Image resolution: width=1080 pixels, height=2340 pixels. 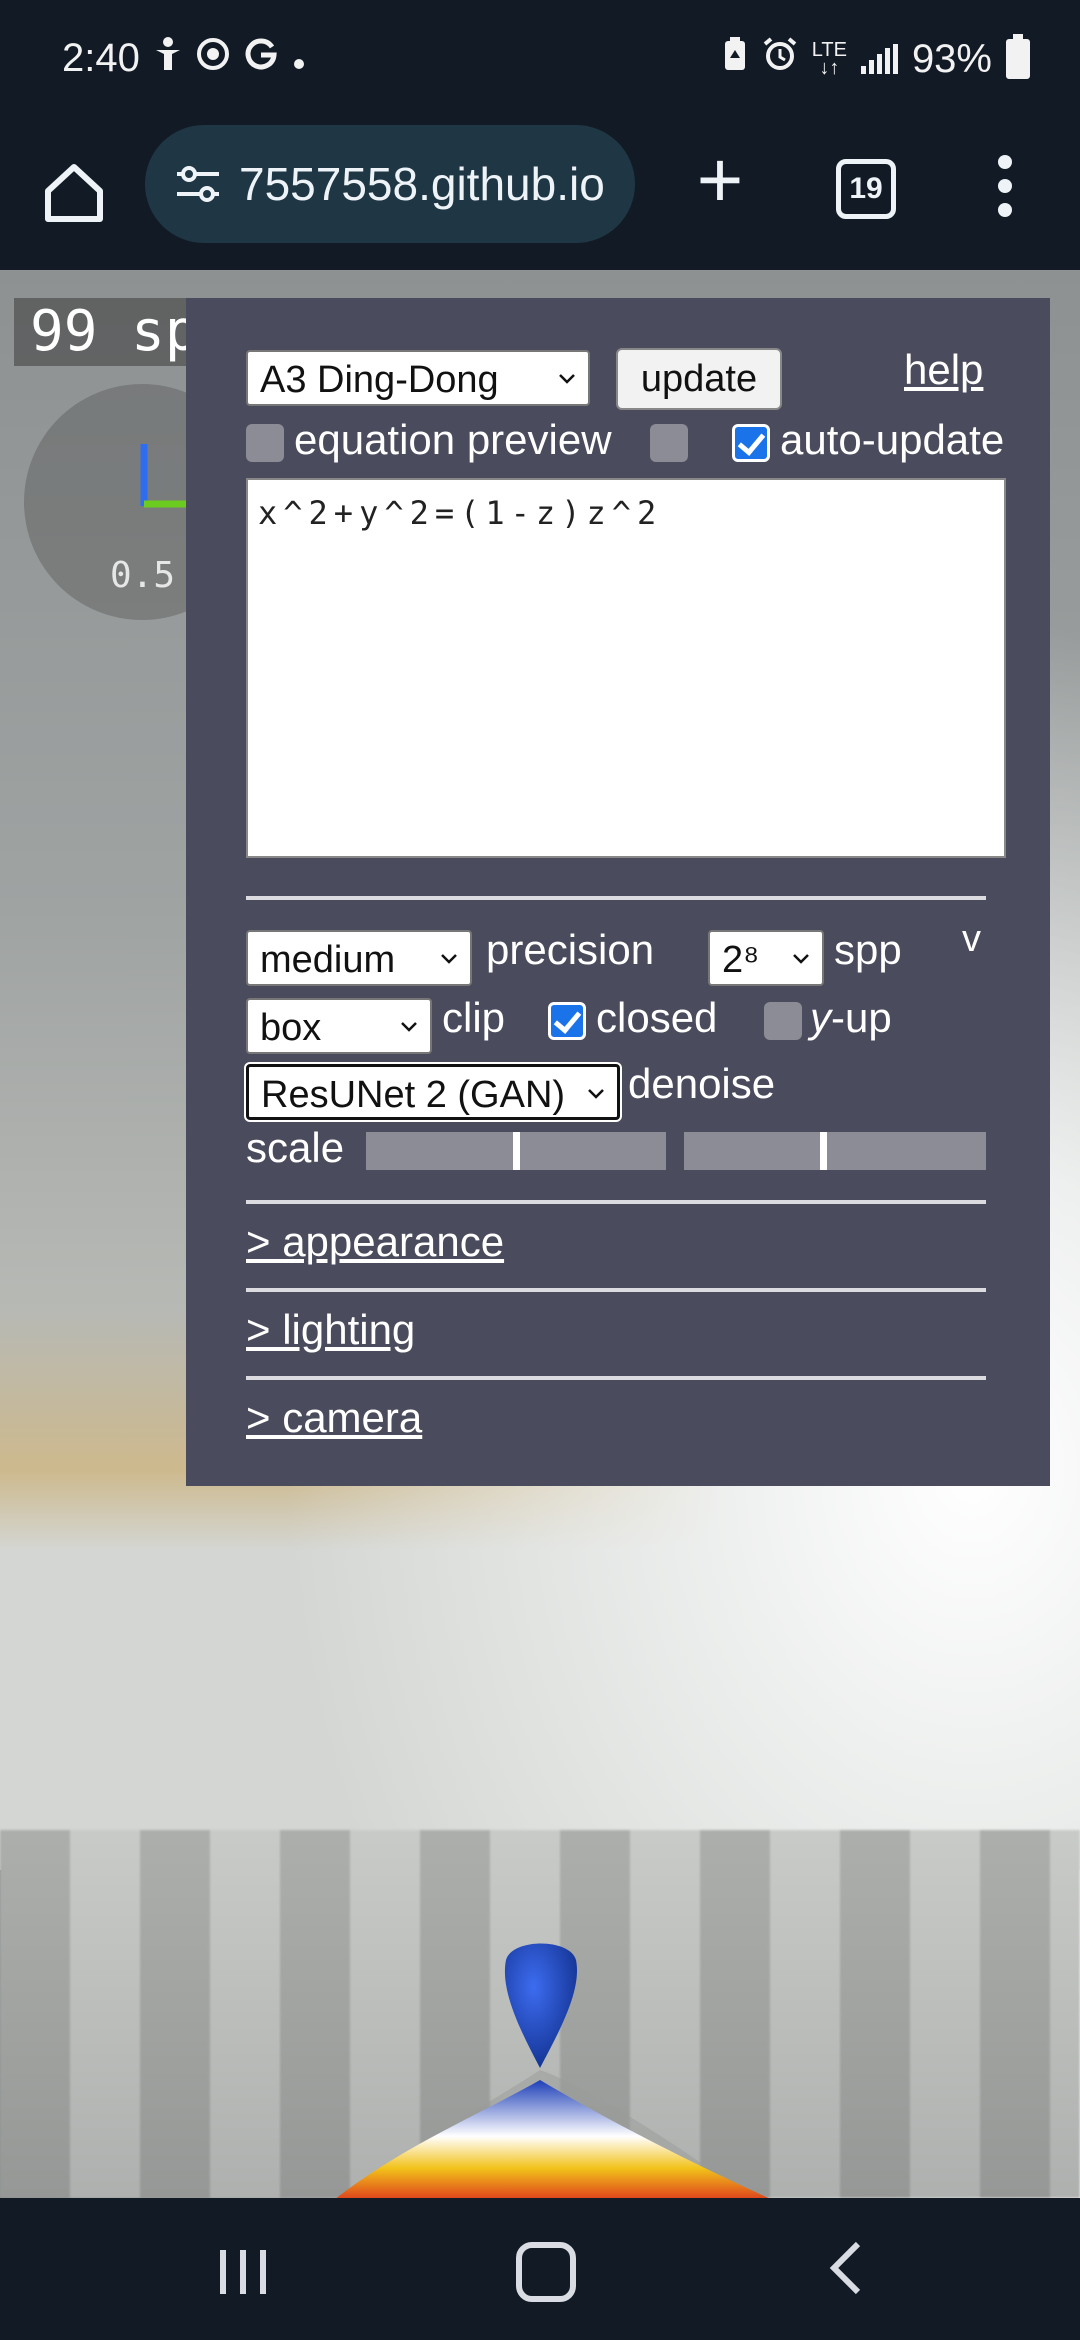 I want to click on site-settings-icon, so click(x=198, y=184).